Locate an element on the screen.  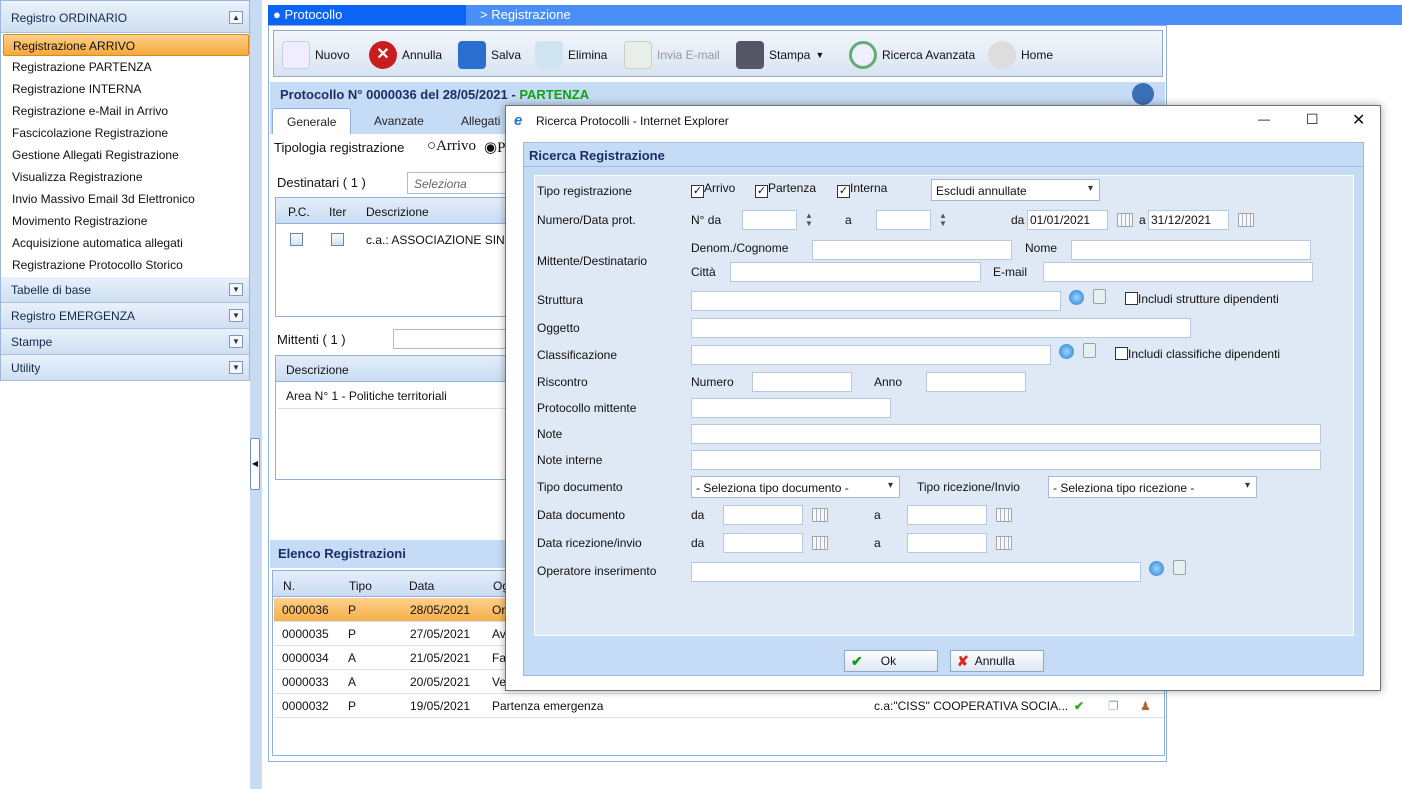
note-input is located at coordinates (1006, 434).